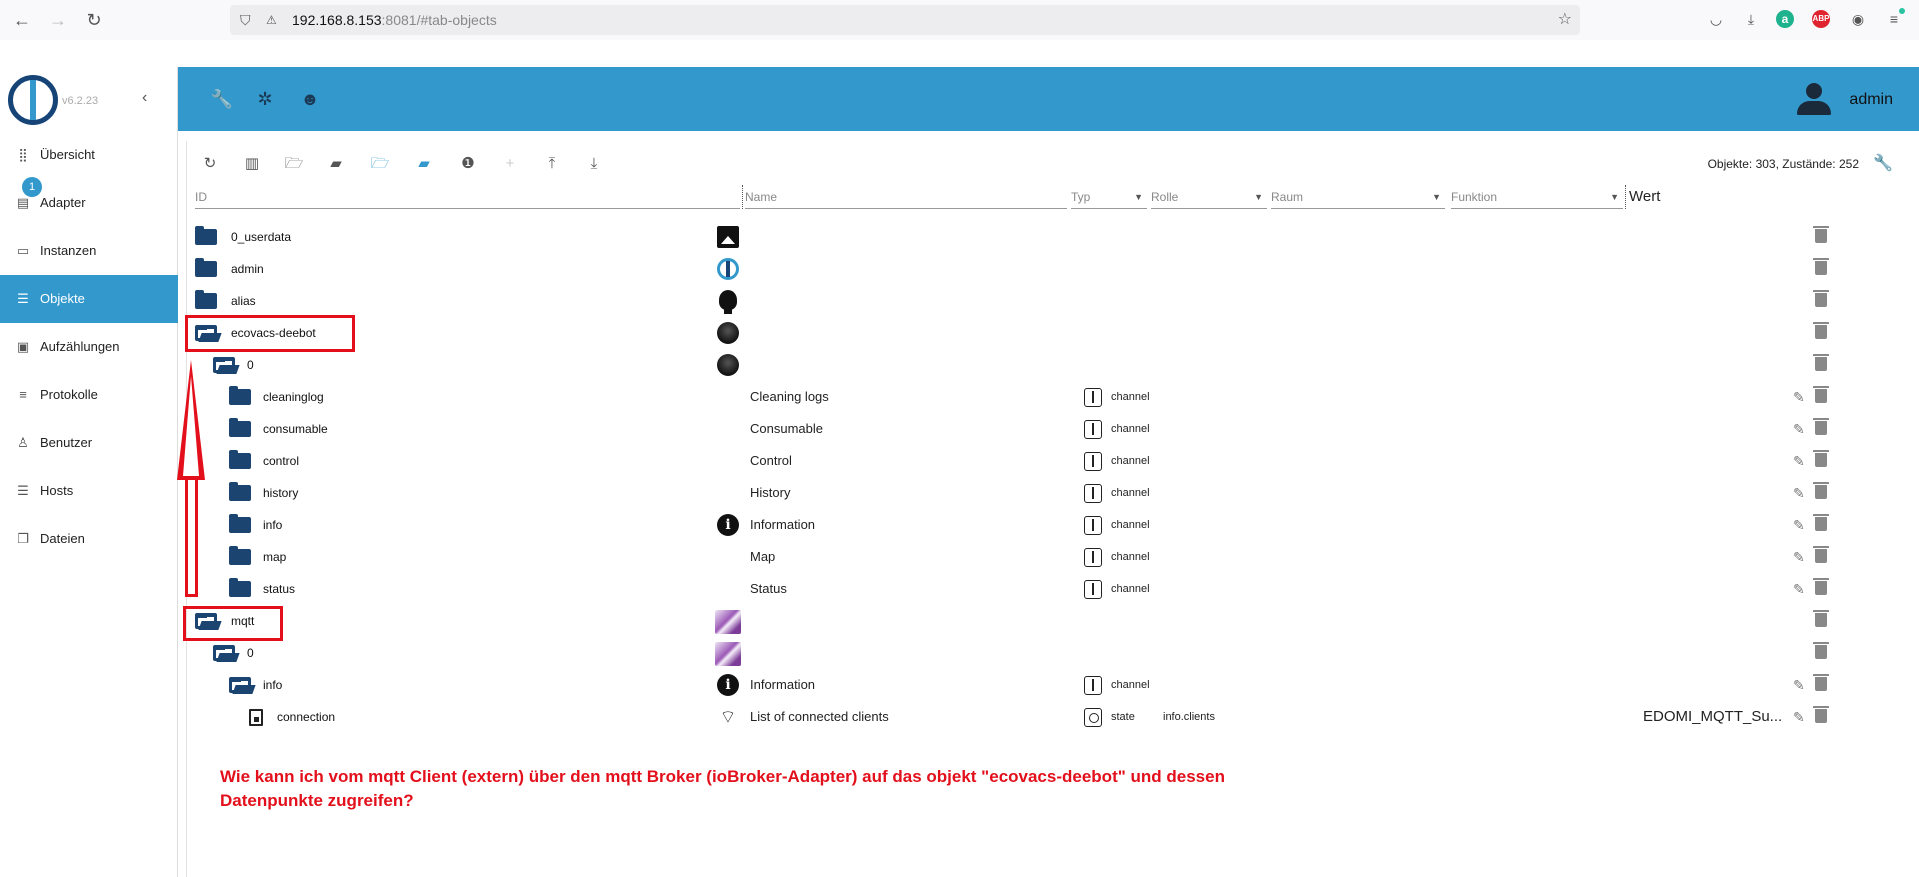 This screenshot has height=877, width=1919. Describe the element at coordinates (1785, 19) in the screenshot. I see `amazon-extension-icon: a` at that location.